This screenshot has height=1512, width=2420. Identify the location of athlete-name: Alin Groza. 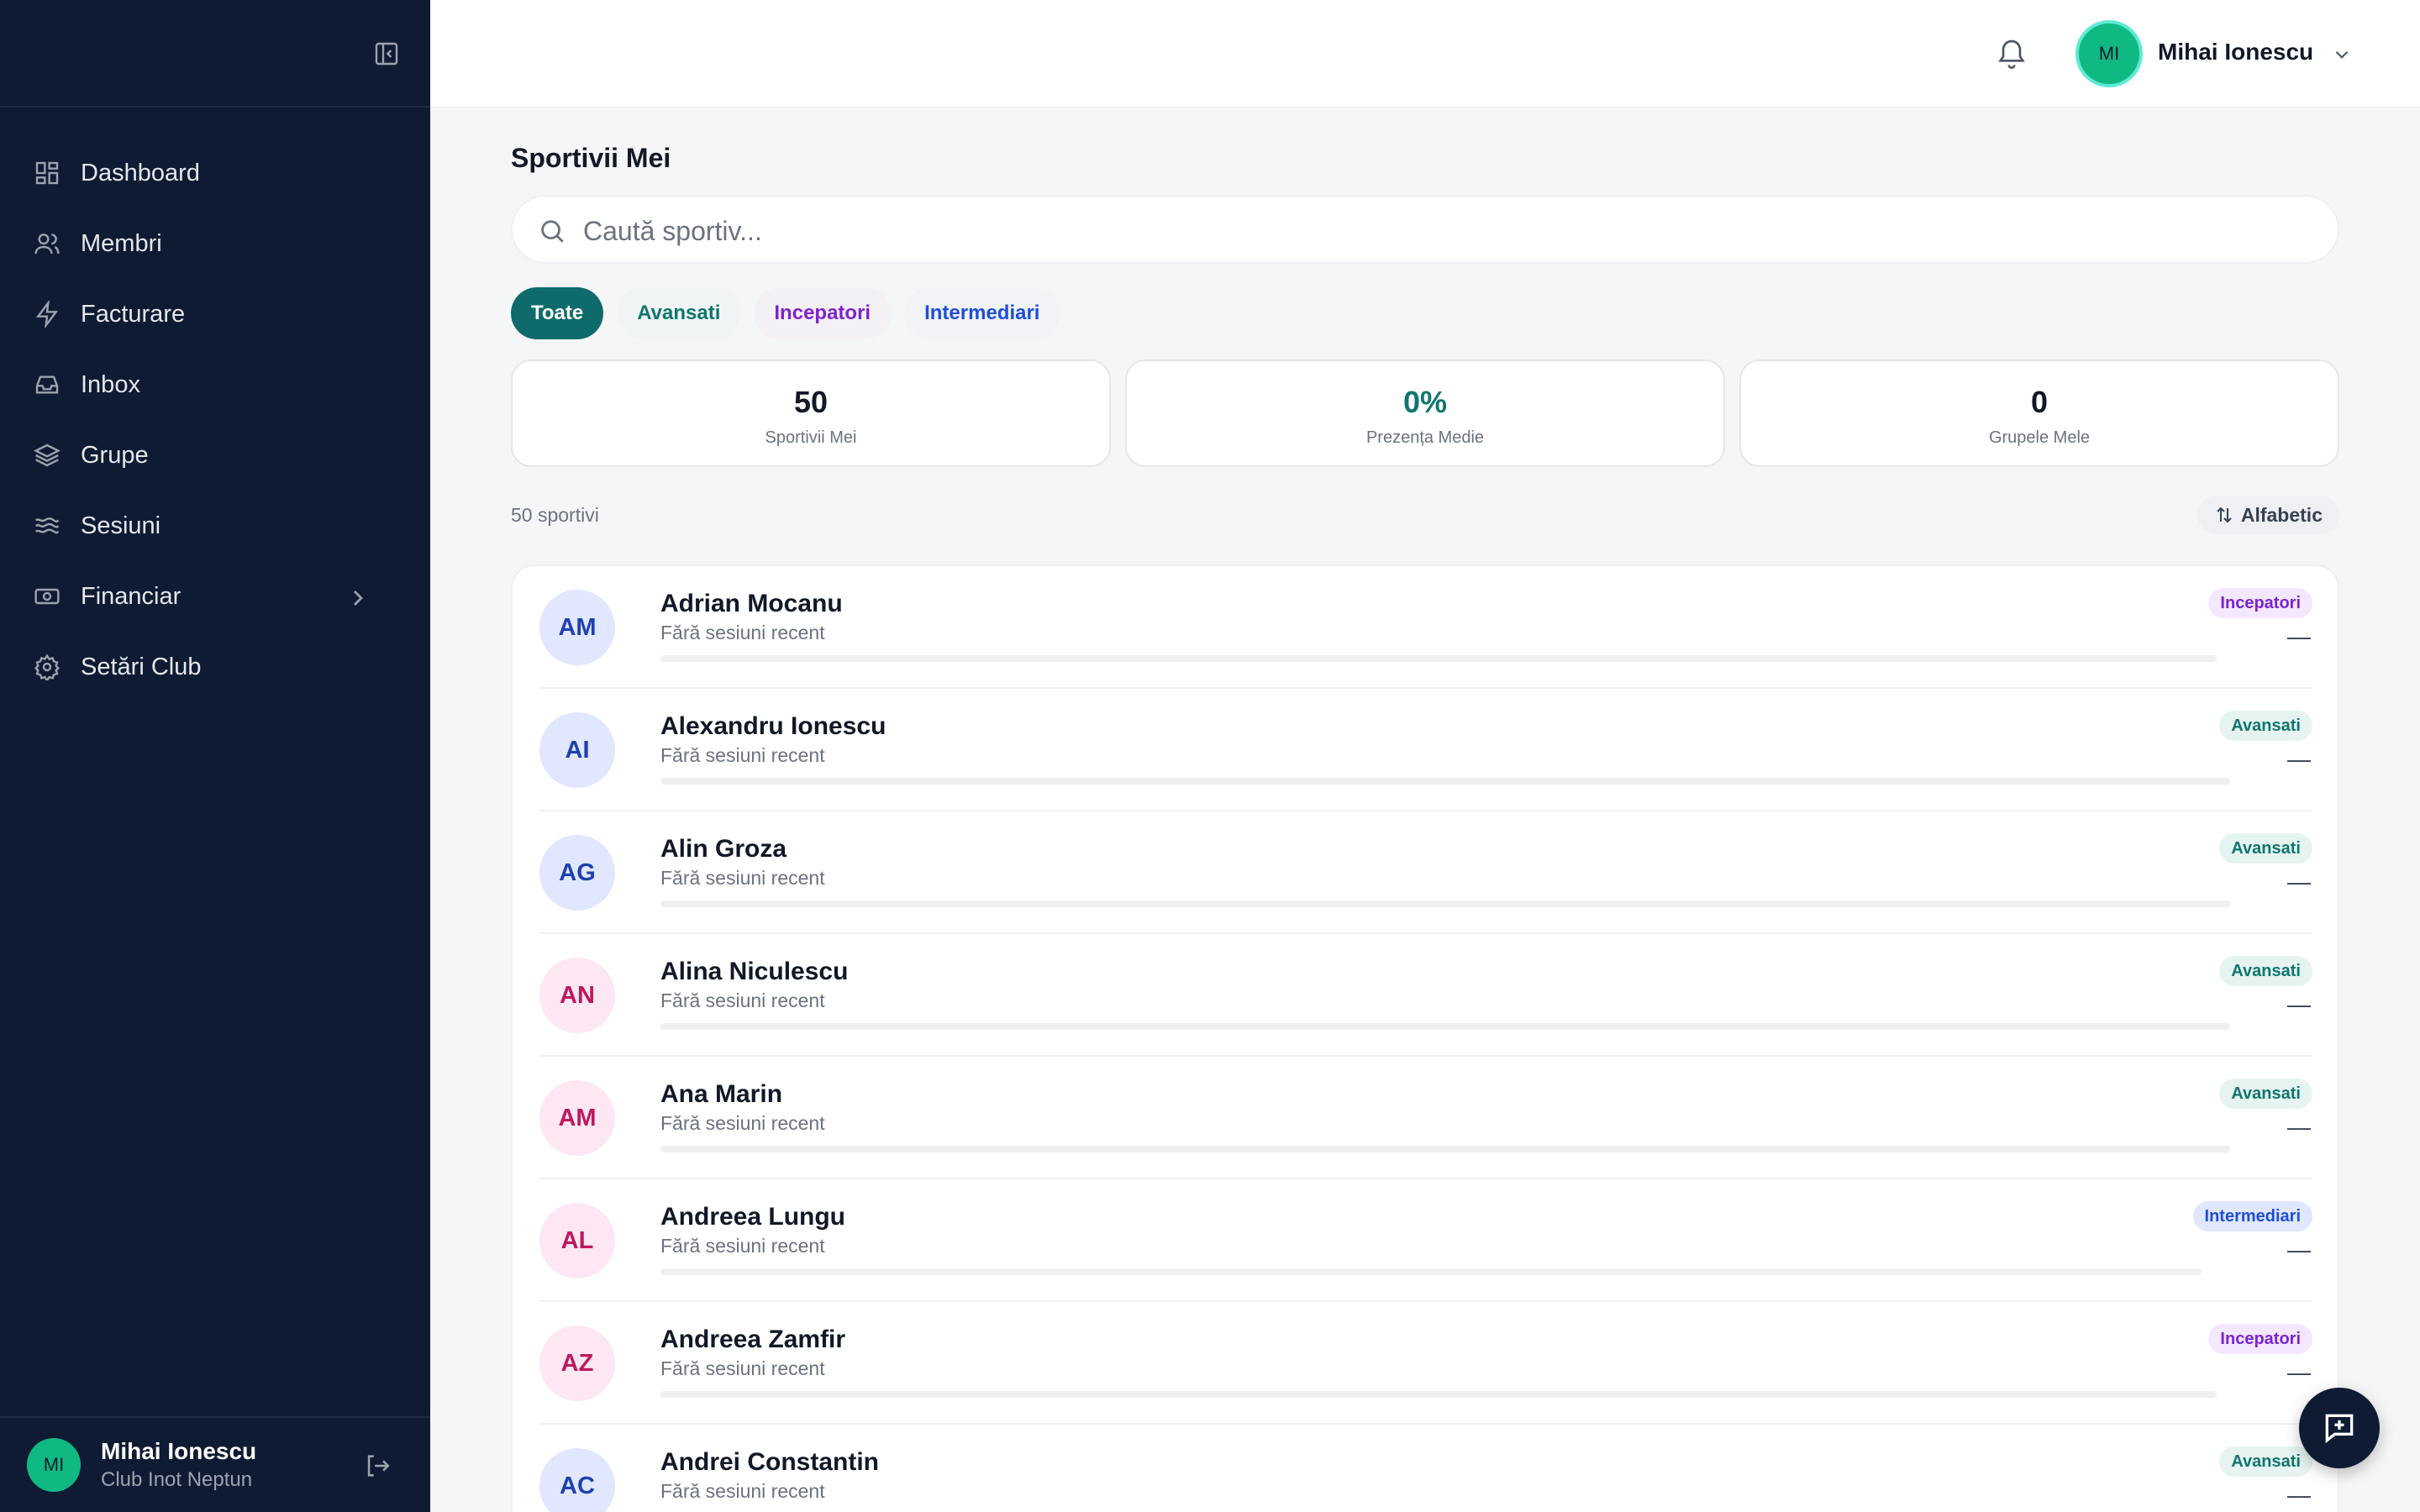
(723, 849).